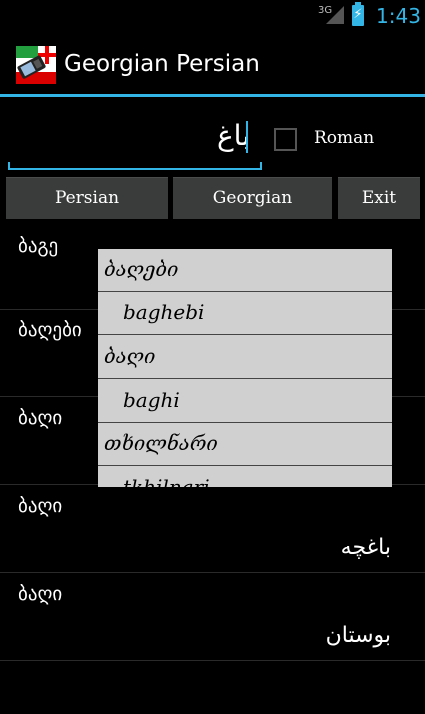 Image resolution: width=425 pixels, height=714 pixels. What do you see at coordinates (151, 400) in the screenshot?
I see `suggestion-text: baghi` at bounding box center [151, 400].